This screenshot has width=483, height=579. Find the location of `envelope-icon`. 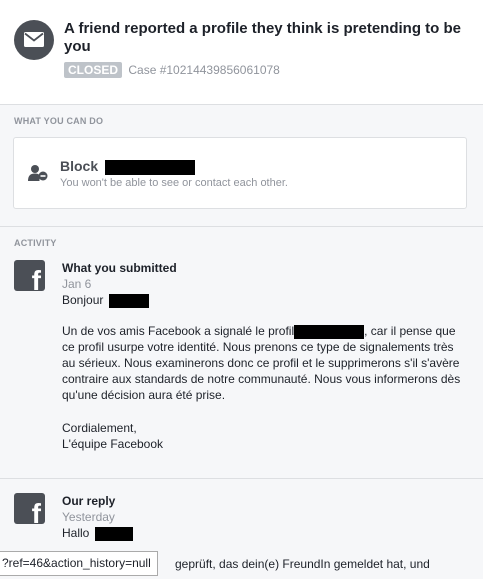

envelope-icon is located at coordinates (34, 40).